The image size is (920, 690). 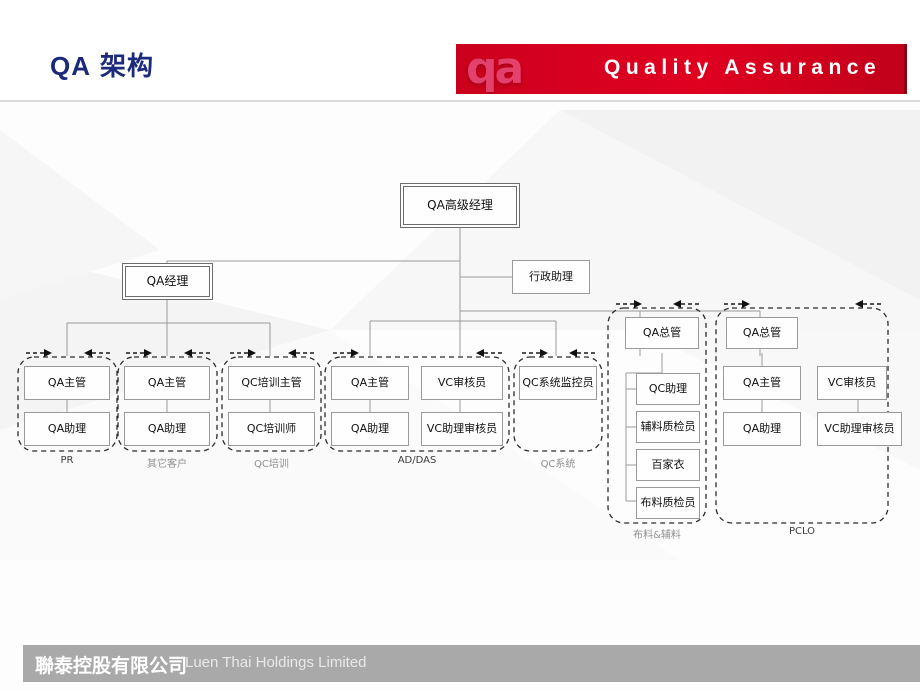 What do you see at coordinates (551, 277) in the screenshot?
I see `node-admin-assistant: 行政助理` at bounding box center [551, 277].